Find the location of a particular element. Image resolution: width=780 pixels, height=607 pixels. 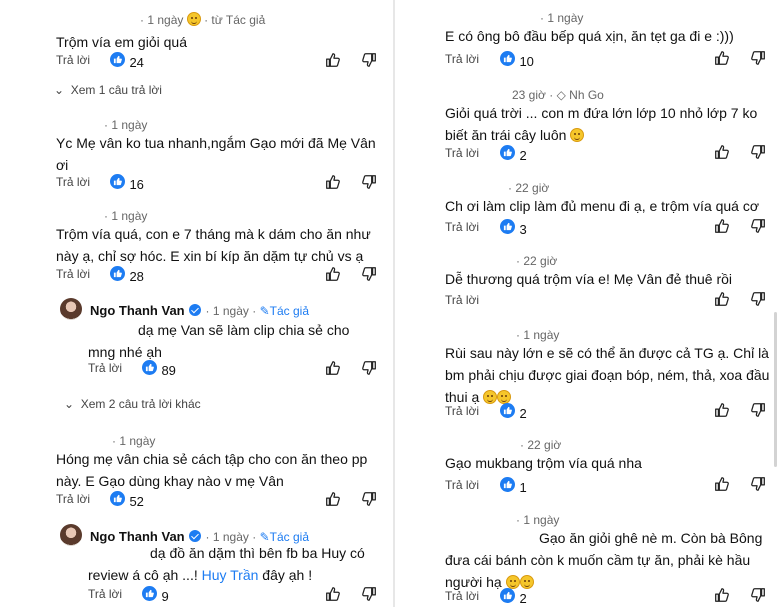

like-count: 52 is located at coordinates (127, 501).